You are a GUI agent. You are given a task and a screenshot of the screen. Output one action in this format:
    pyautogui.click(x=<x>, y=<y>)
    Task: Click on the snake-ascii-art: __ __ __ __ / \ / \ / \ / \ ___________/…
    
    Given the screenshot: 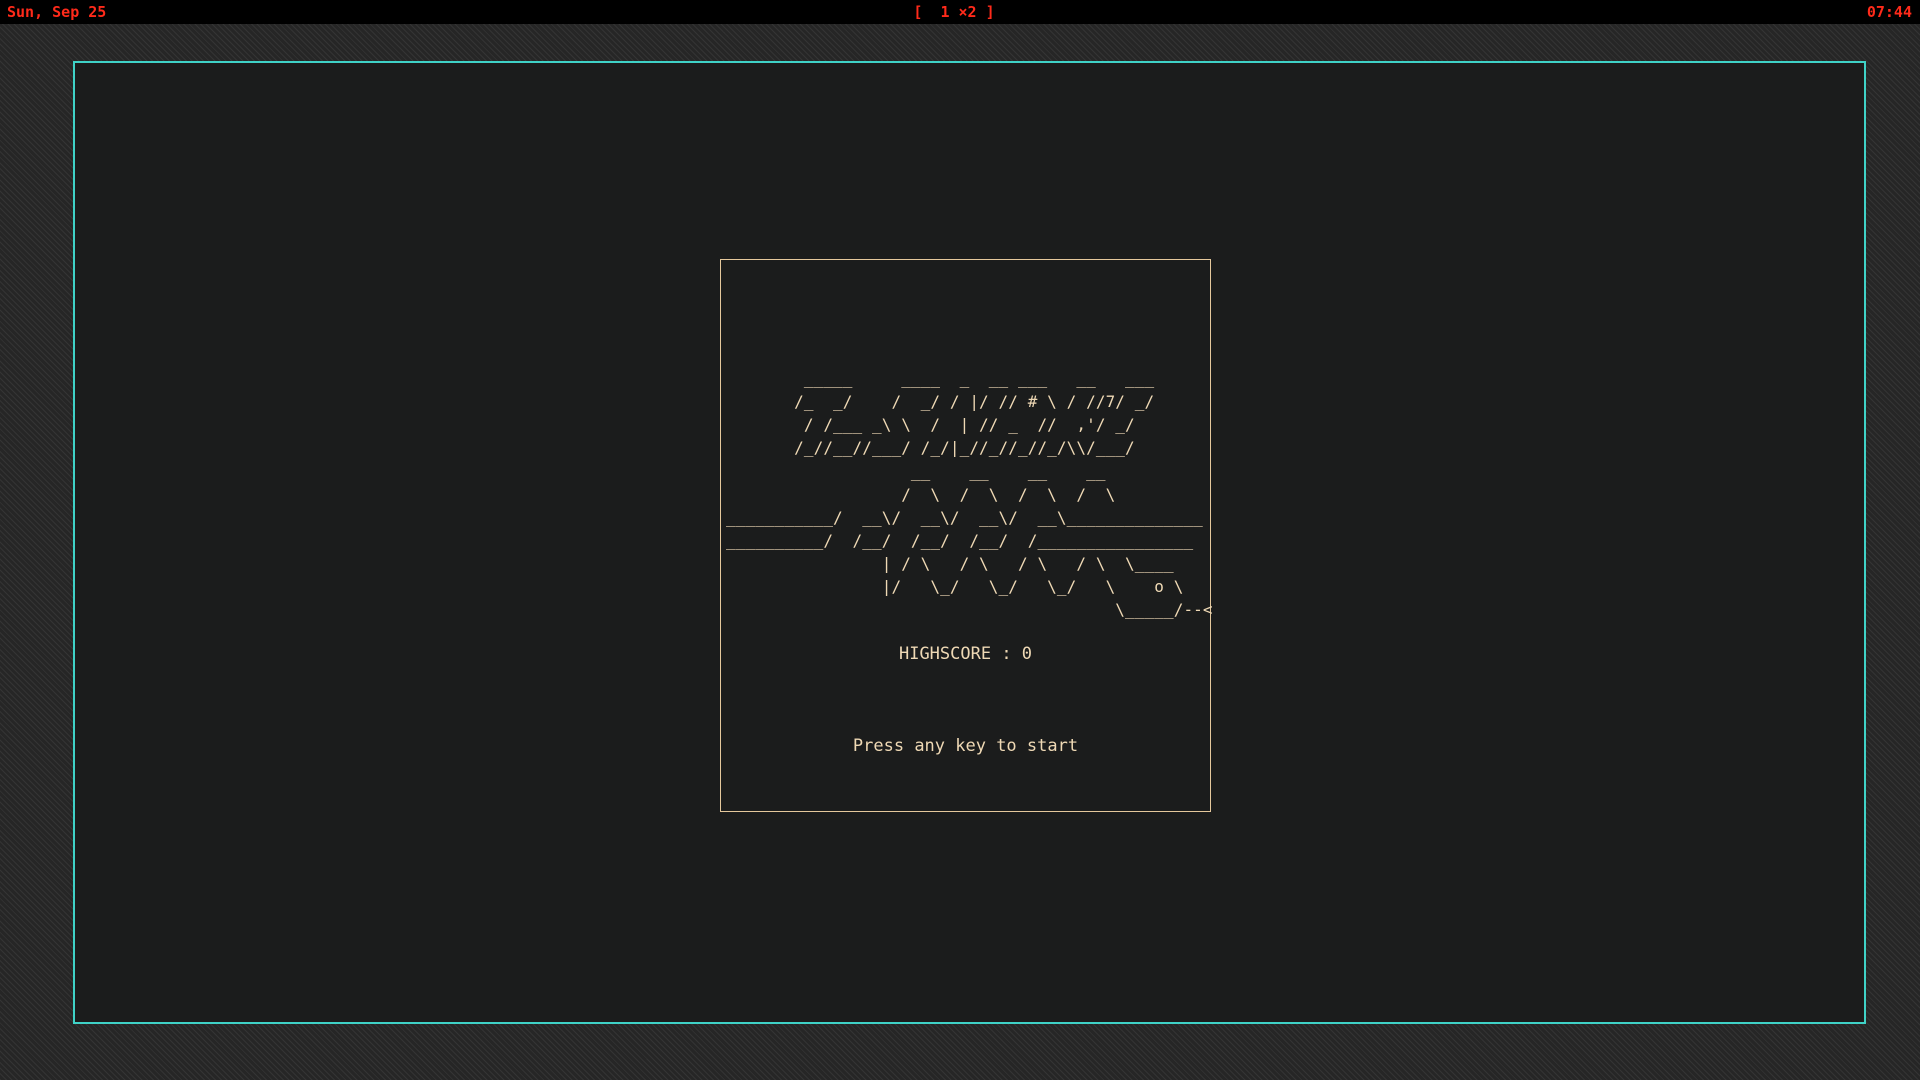 What is the action you would take?
    pyautogui.click(x=969, y=540)
    